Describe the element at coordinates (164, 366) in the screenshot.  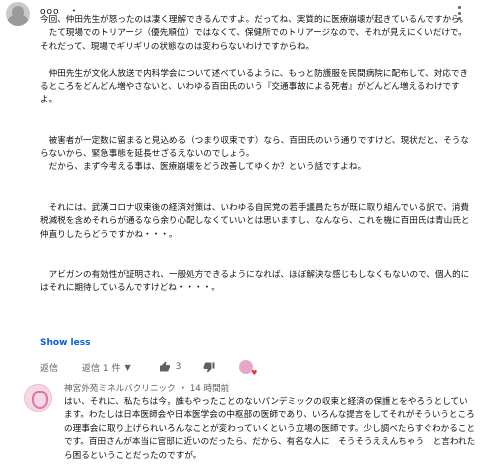
I see `thumbs-up-icon` at that location.